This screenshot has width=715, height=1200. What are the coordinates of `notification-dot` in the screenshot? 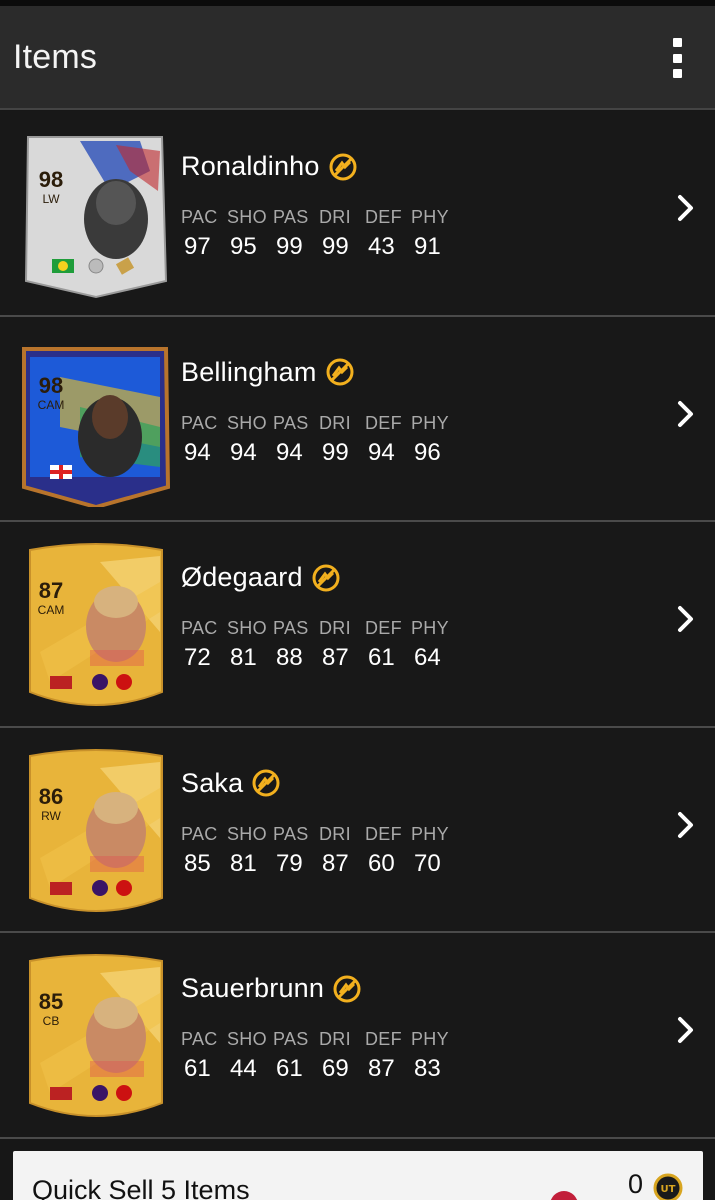 It's located at (564, 1195).